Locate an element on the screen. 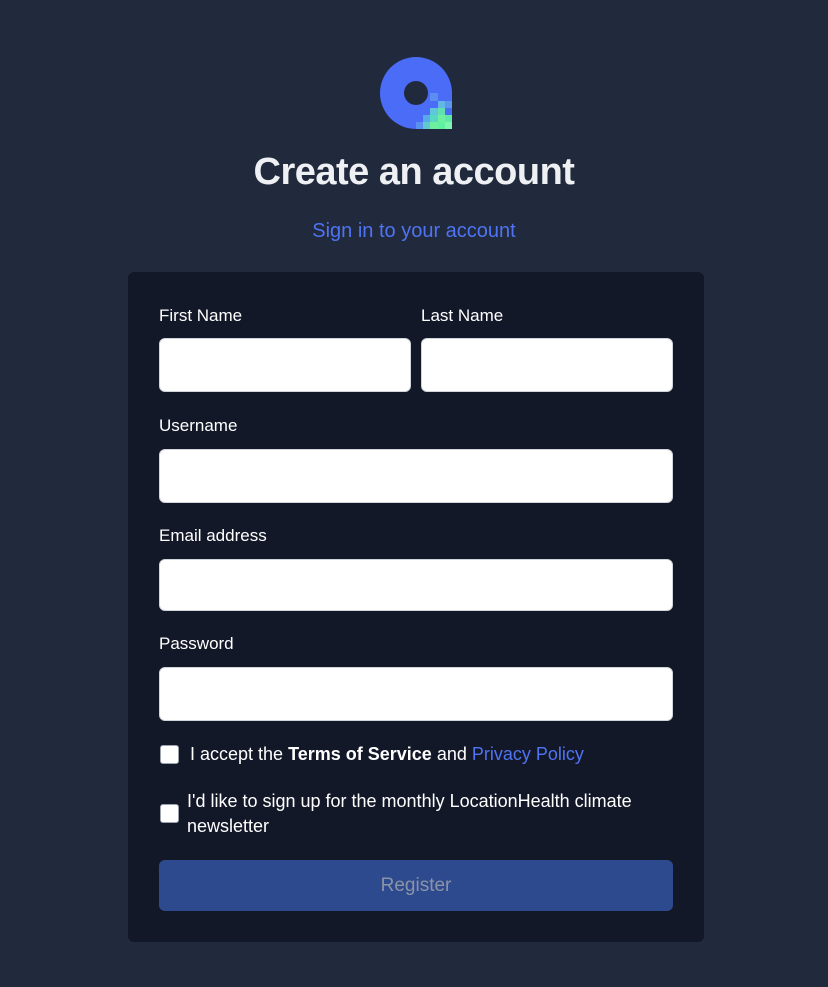  privacy-policy-link: Privacy Policy is located at coordinates (528, 754).